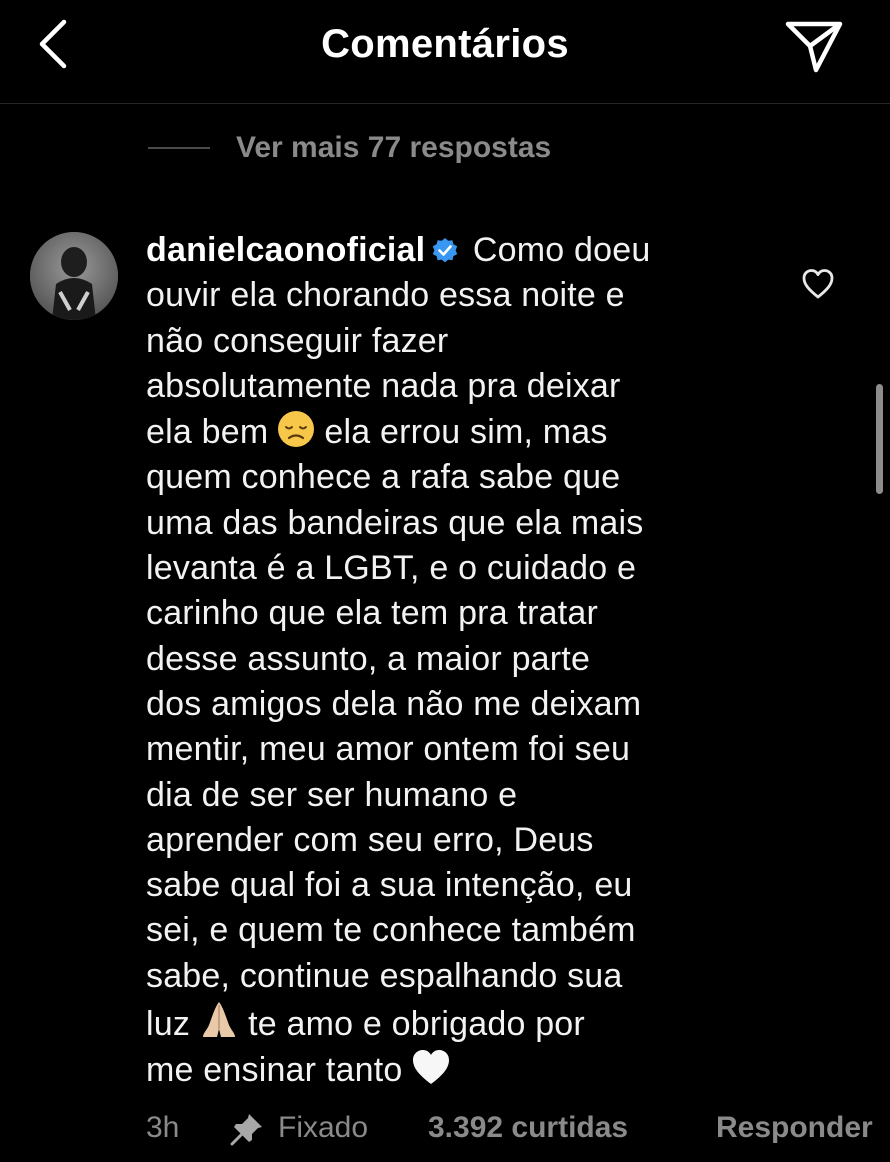 The height and width of the screenshot is (1162, 890). I want to click on scrollbar-thumb, so click(879, 439).